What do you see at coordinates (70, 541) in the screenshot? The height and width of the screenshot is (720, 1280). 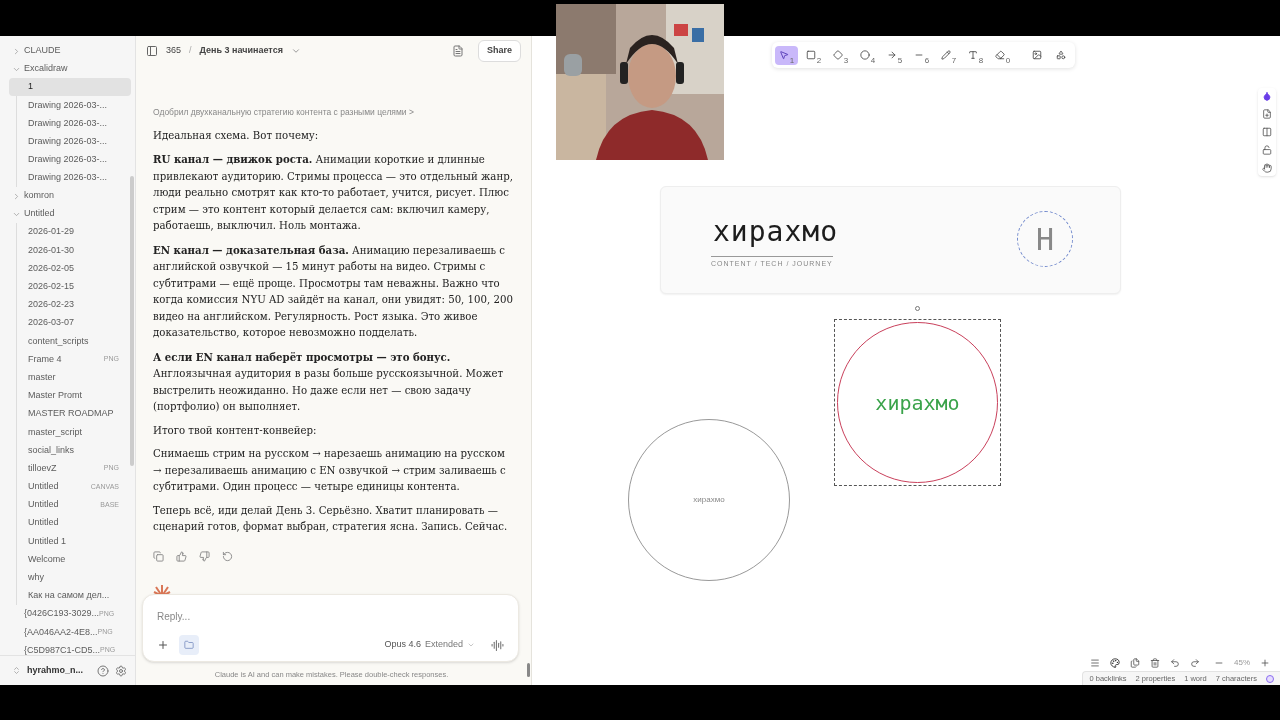 I see `file-item: Untitled 1` at bounding box center [70, 541].